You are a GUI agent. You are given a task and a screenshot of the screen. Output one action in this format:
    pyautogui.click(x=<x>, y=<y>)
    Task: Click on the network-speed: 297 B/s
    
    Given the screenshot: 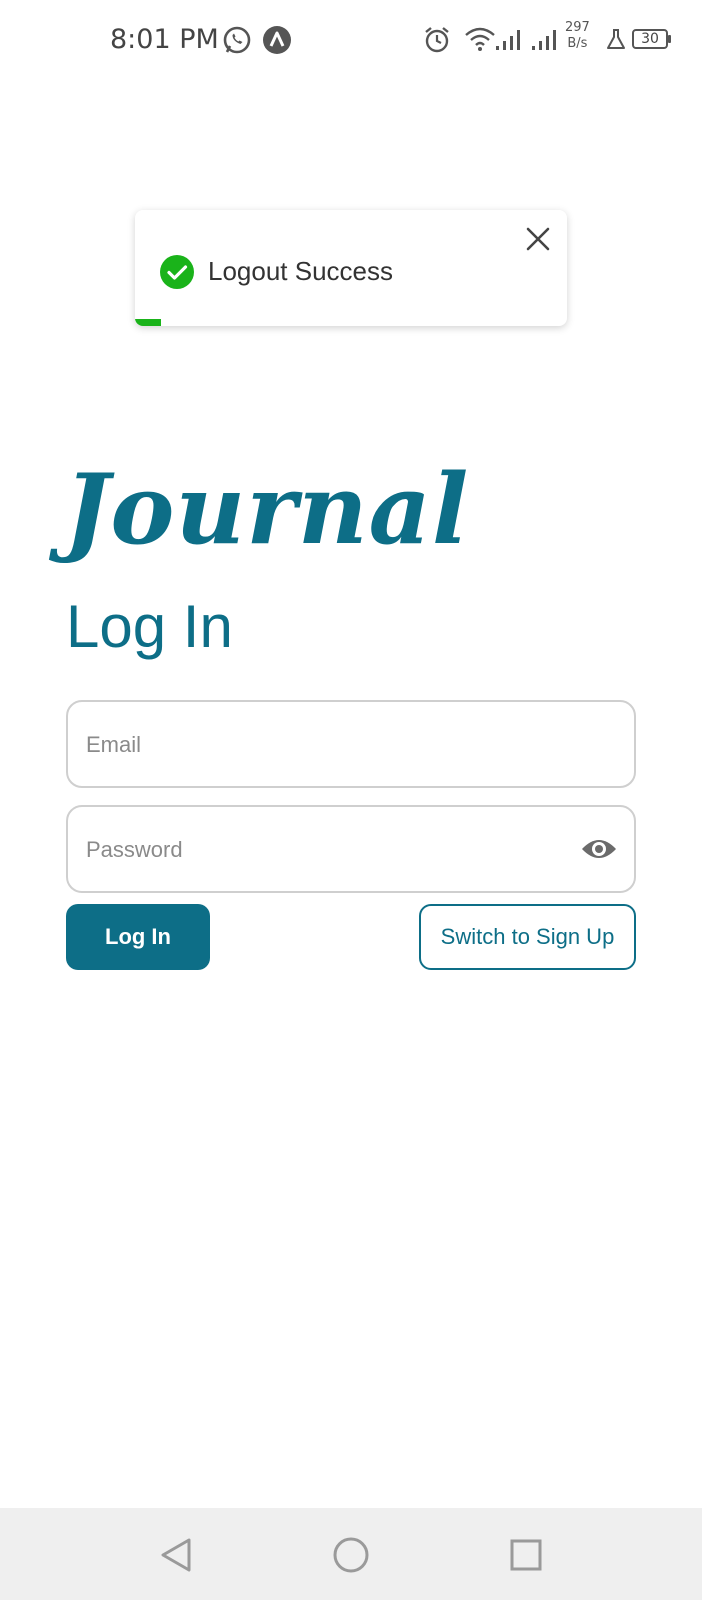 What is the action you would take?
    pyautogui.click(x=577, y=36)
    